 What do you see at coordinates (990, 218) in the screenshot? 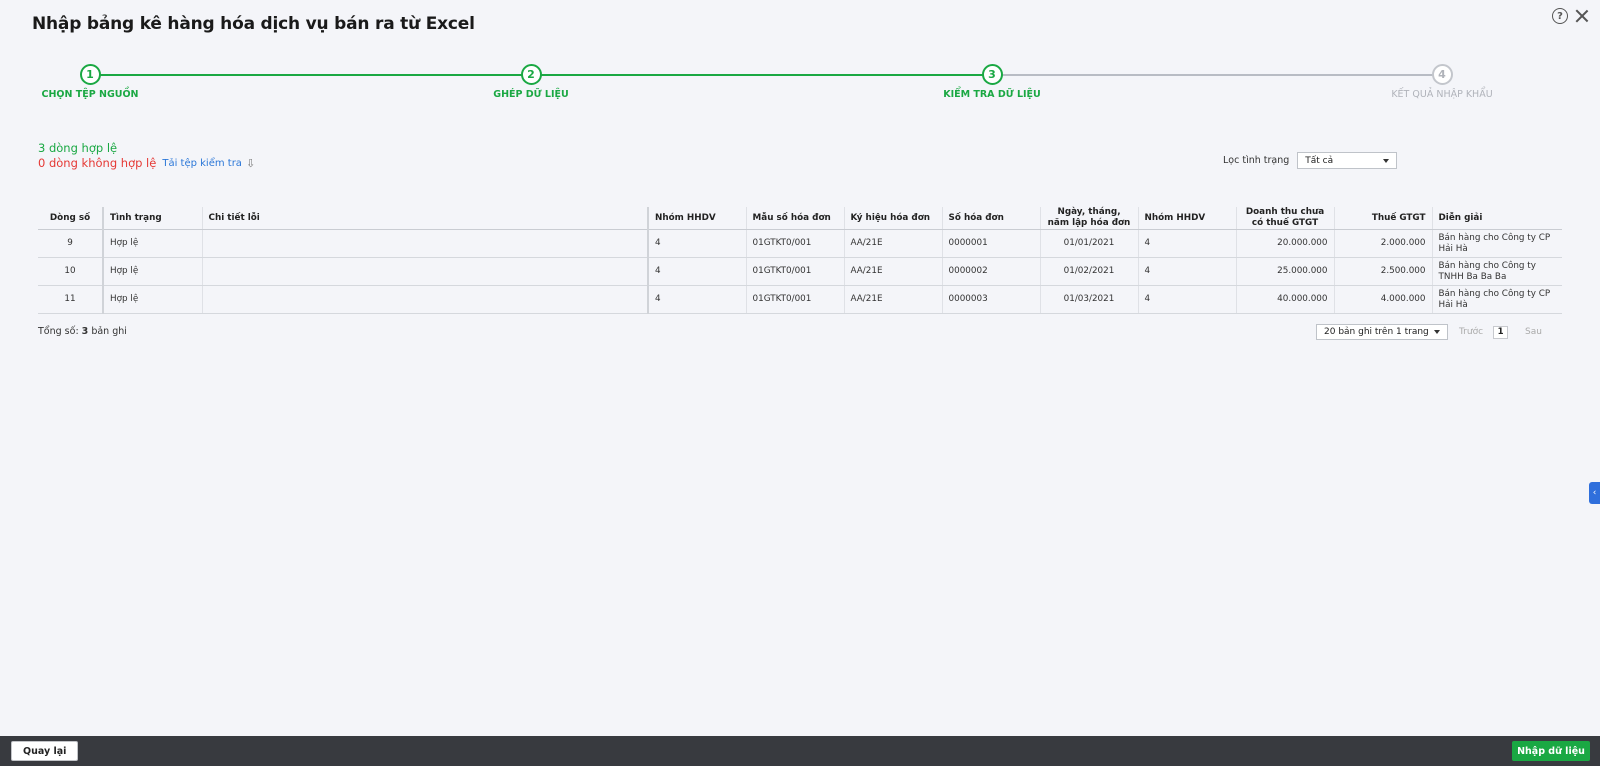
I see `col-invoice-number: Số hóa đơn` at bounding box center [990, 218].